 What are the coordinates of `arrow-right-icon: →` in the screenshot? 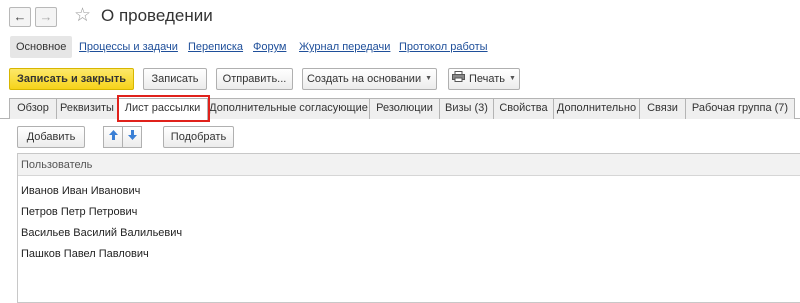 It's located at (46, 16).